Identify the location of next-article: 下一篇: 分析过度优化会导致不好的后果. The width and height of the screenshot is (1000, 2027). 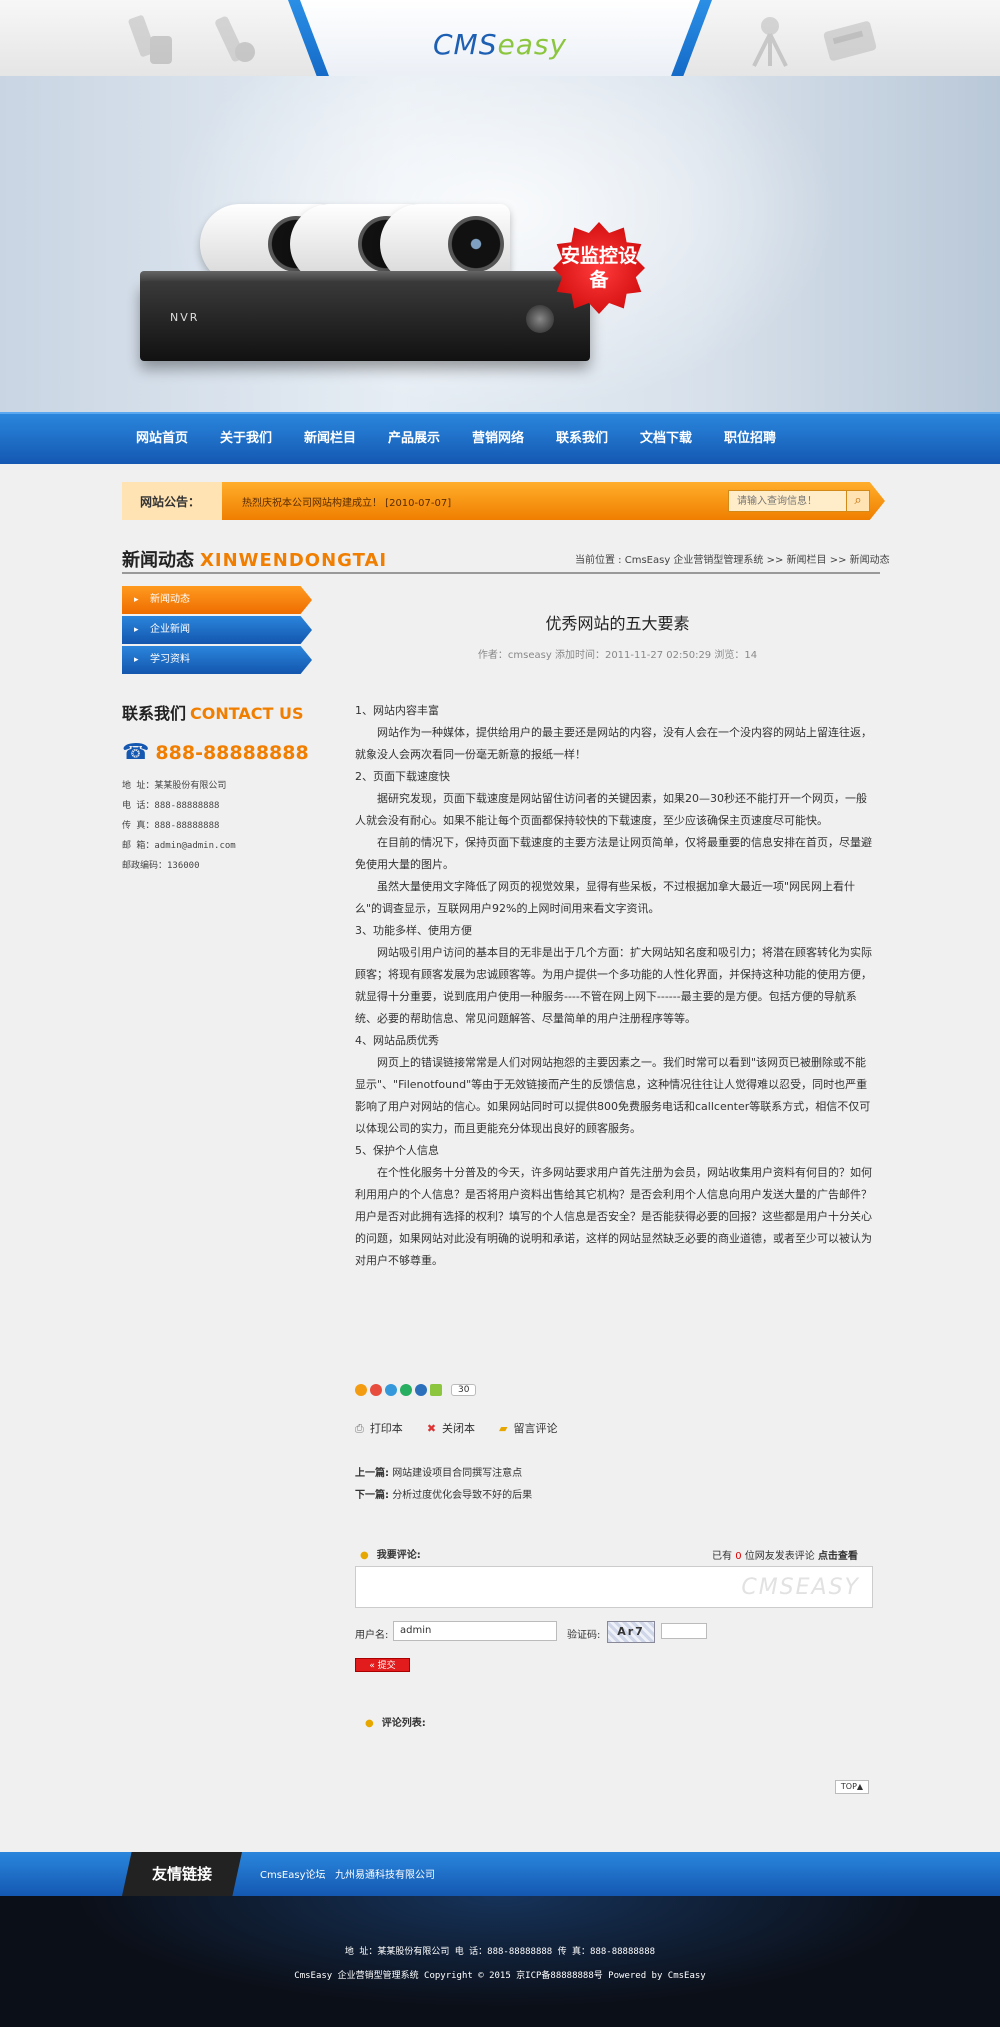
(443, 1493).